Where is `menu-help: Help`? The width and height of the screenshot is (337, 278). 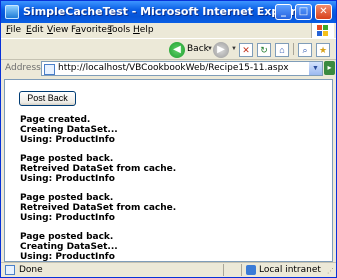
menu-help: Help is located at coordinates (143, 30).